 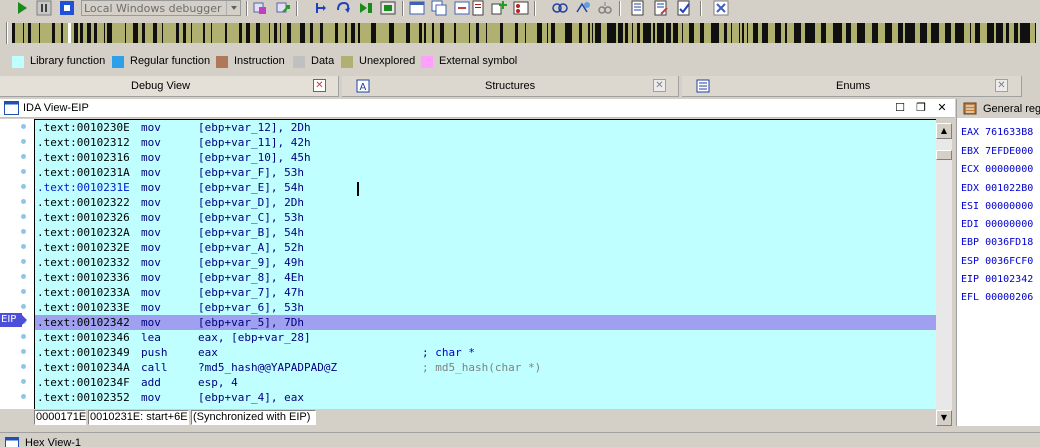 What do you see at coordinates (485, 292) in the screenshot?
I see `listing-line: .text:0010233A mov [ebp+var_7], 47h` at bounding box center [485, 292].